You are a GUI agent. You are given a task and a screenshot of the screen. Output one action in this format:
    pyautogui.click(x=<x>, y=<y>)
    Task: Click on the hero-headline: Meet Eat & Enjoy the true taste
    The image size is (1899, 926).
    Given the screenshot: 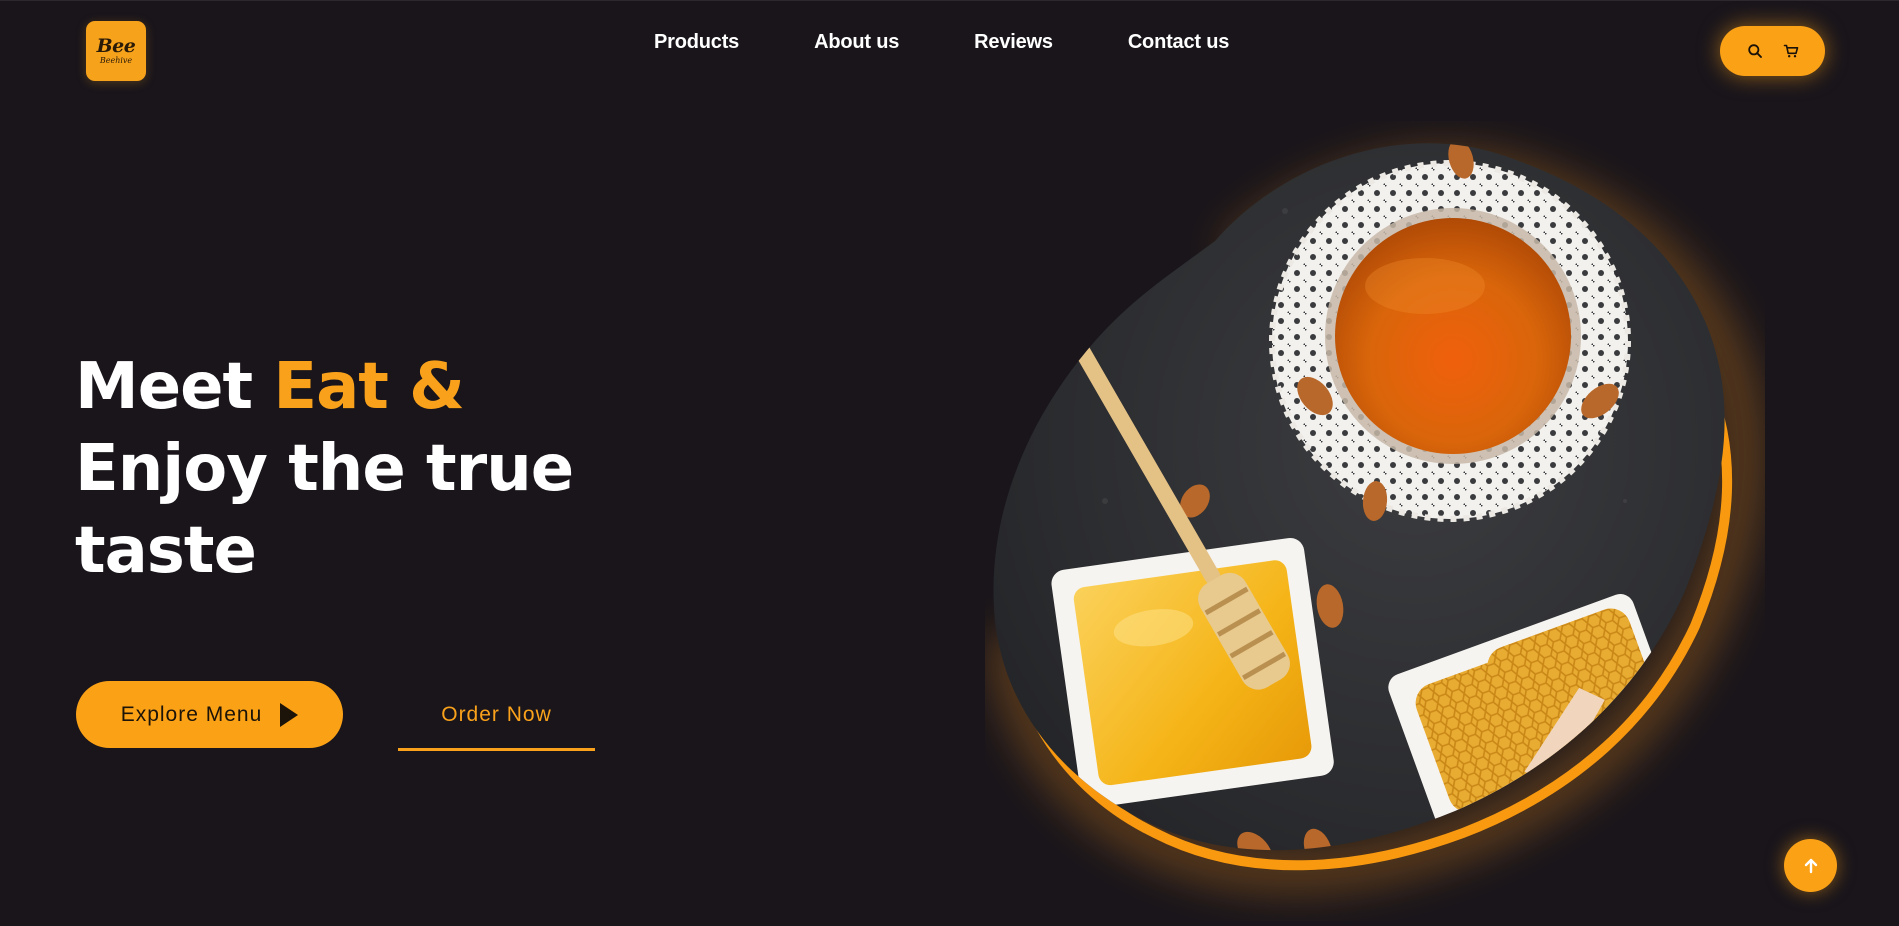 What is the action you would take?
    pyautogui.click(x=324, y=469)
    